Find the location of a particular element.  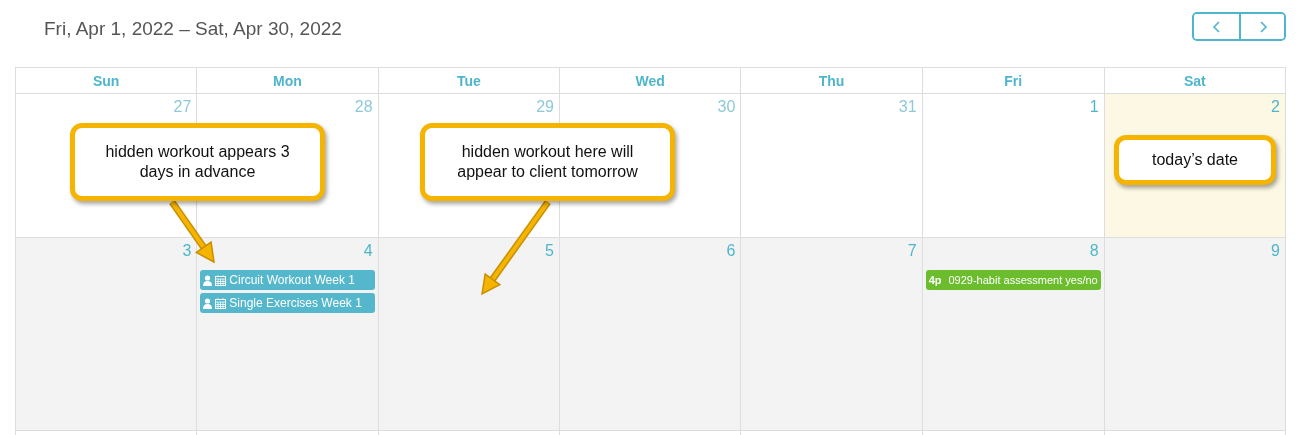

event-title: 0929-habit assessment yes/no is located at coordinates (1023, 280).